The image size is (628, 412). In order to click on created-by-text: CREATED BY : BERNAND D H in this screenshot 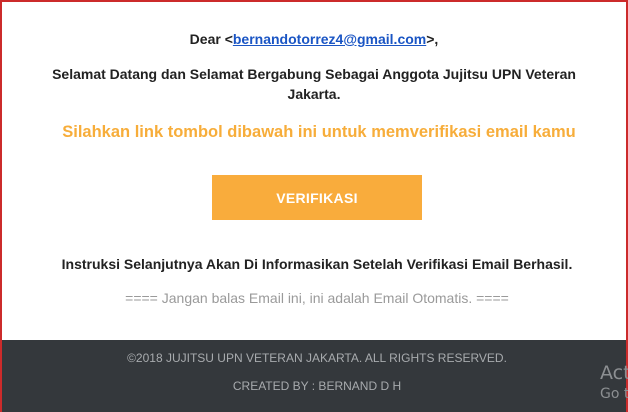, I will do `click(317, 386)`.